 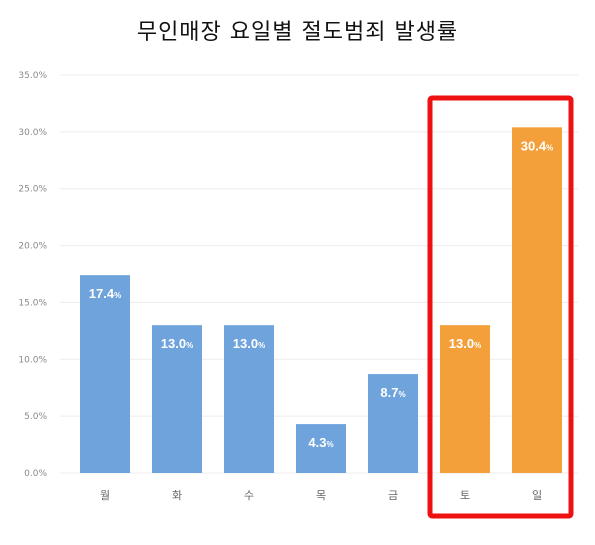 I want to click on x-category-label: 수, so click(x=249, y=495).